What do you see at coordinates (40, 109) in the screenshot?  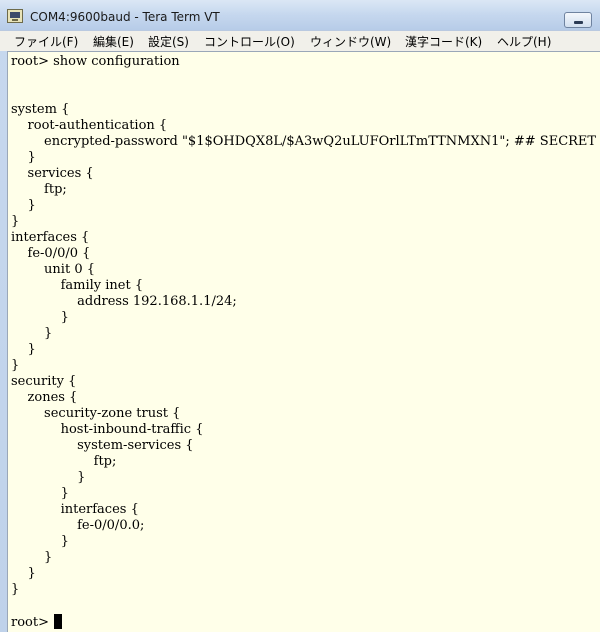 I see `terminal-line: system {` at bounding box center [40, 109].